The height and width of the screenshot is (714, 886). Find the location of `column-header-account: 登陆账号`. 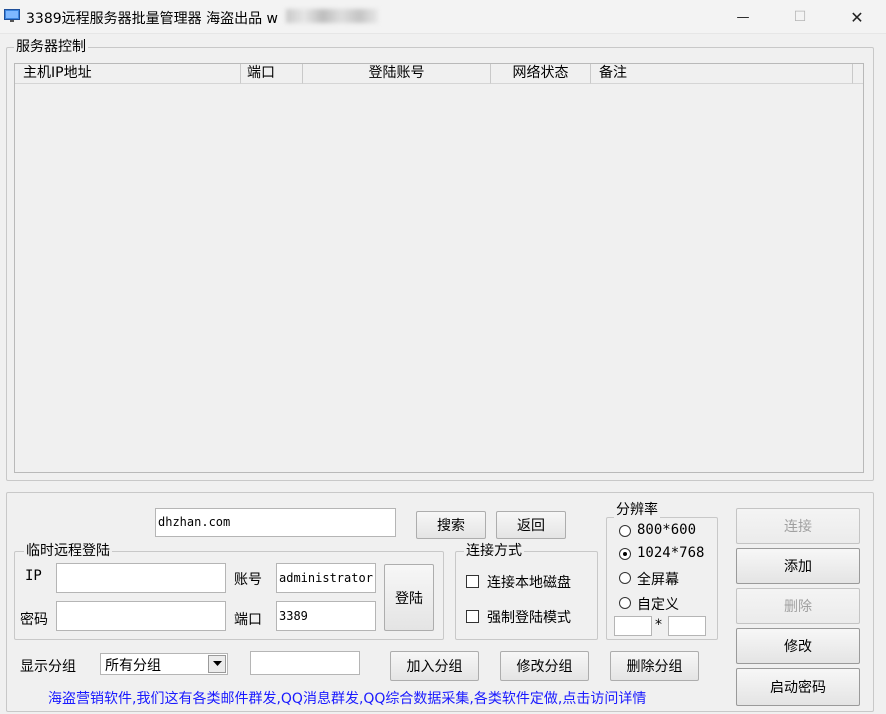

column-header-account: 登陆账号 is located at coordinates (397, 74).